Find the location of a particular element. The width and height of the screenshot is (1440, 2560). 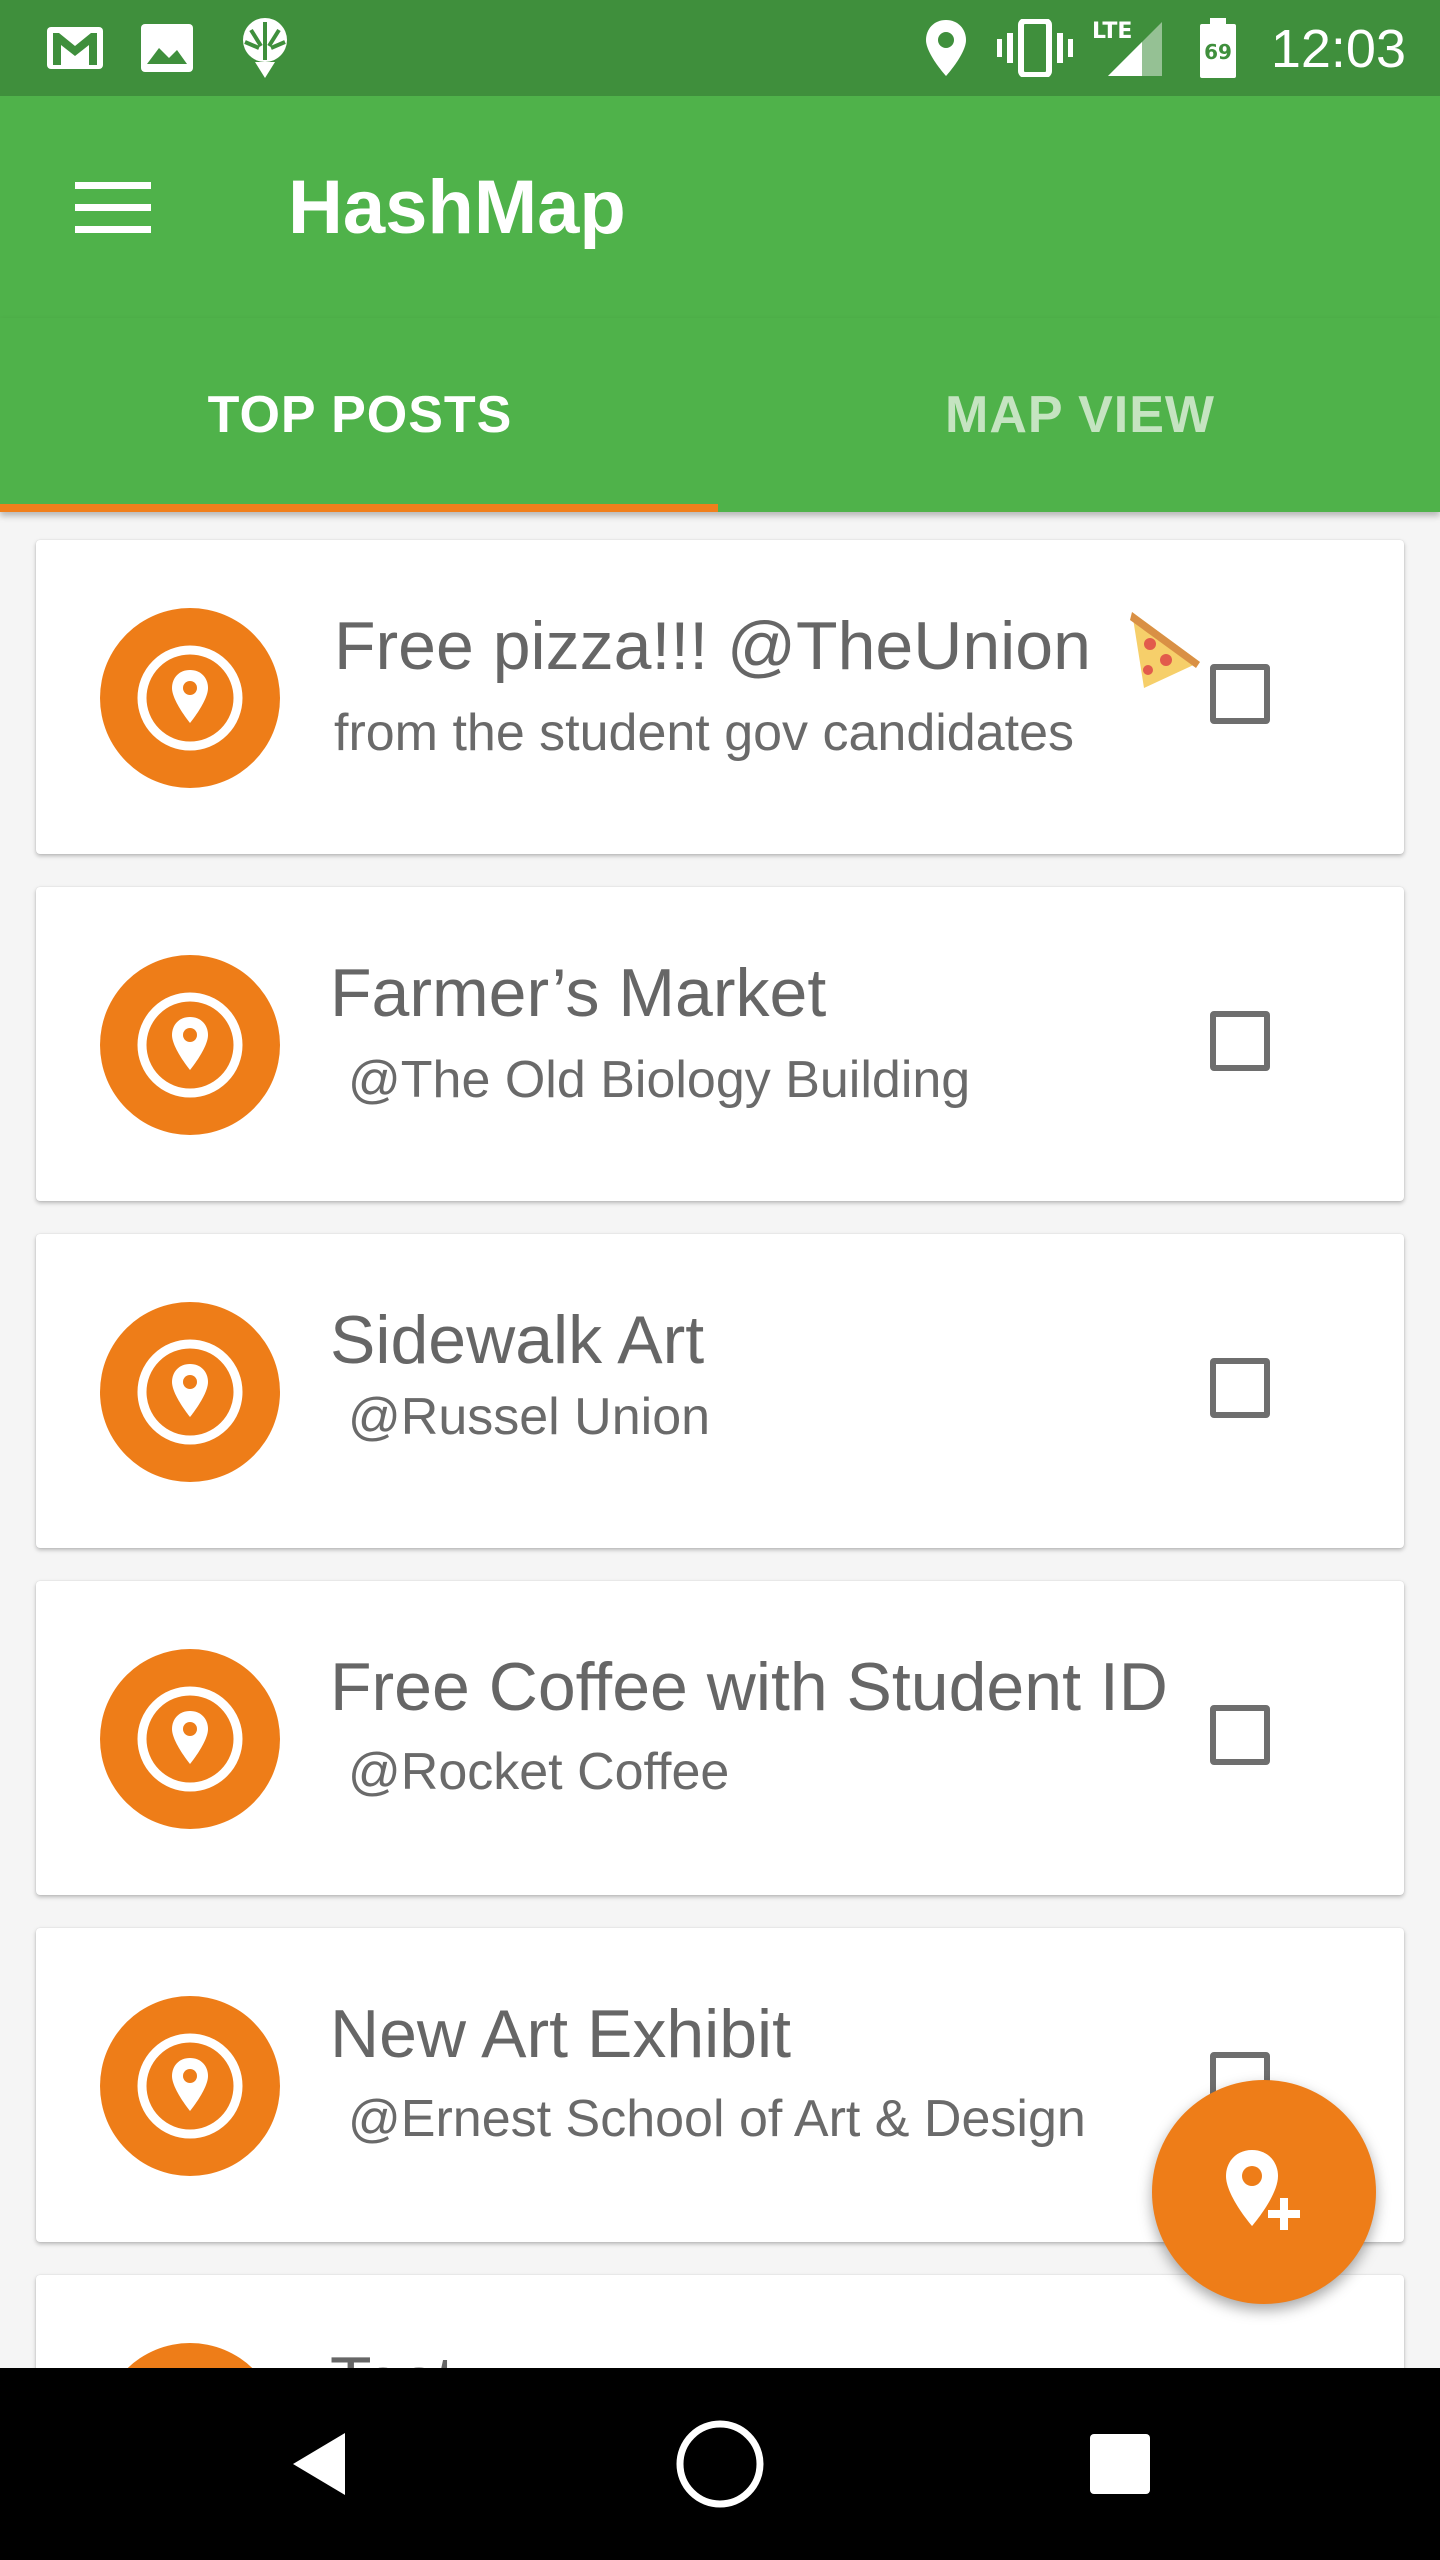

add-location-button is located at coordinates (1264, 2192).